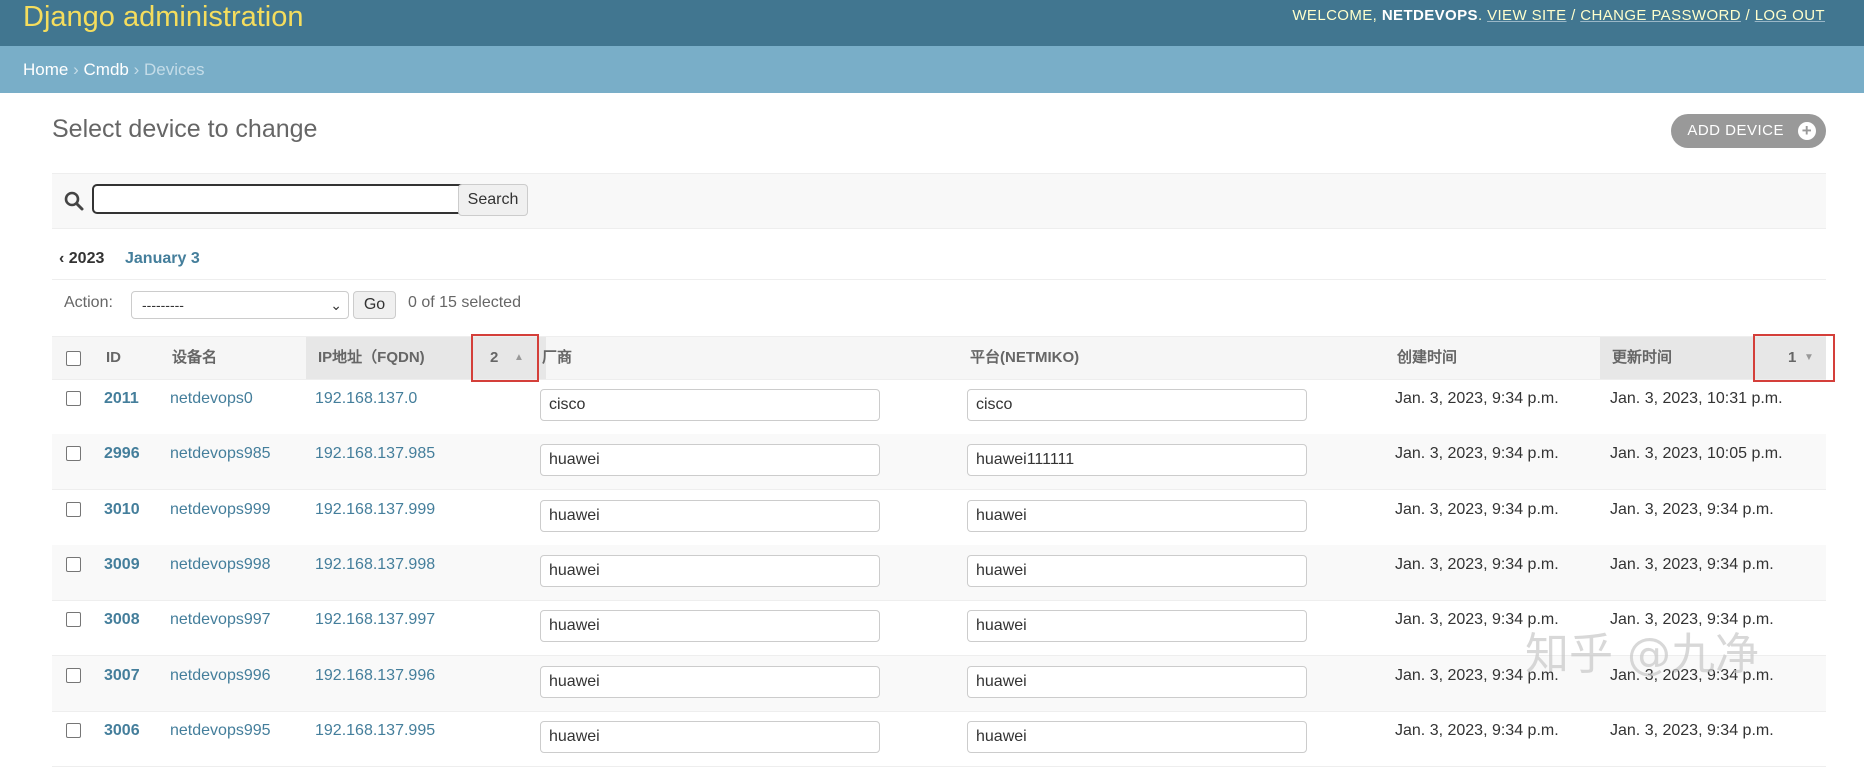  I want to click on breadcrumb-current: Devices, so click(174, 69).